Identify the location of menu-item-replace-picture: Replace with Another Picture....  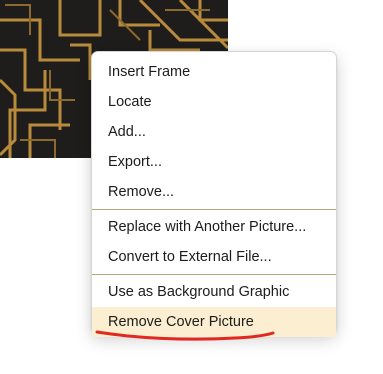
(214, 227).